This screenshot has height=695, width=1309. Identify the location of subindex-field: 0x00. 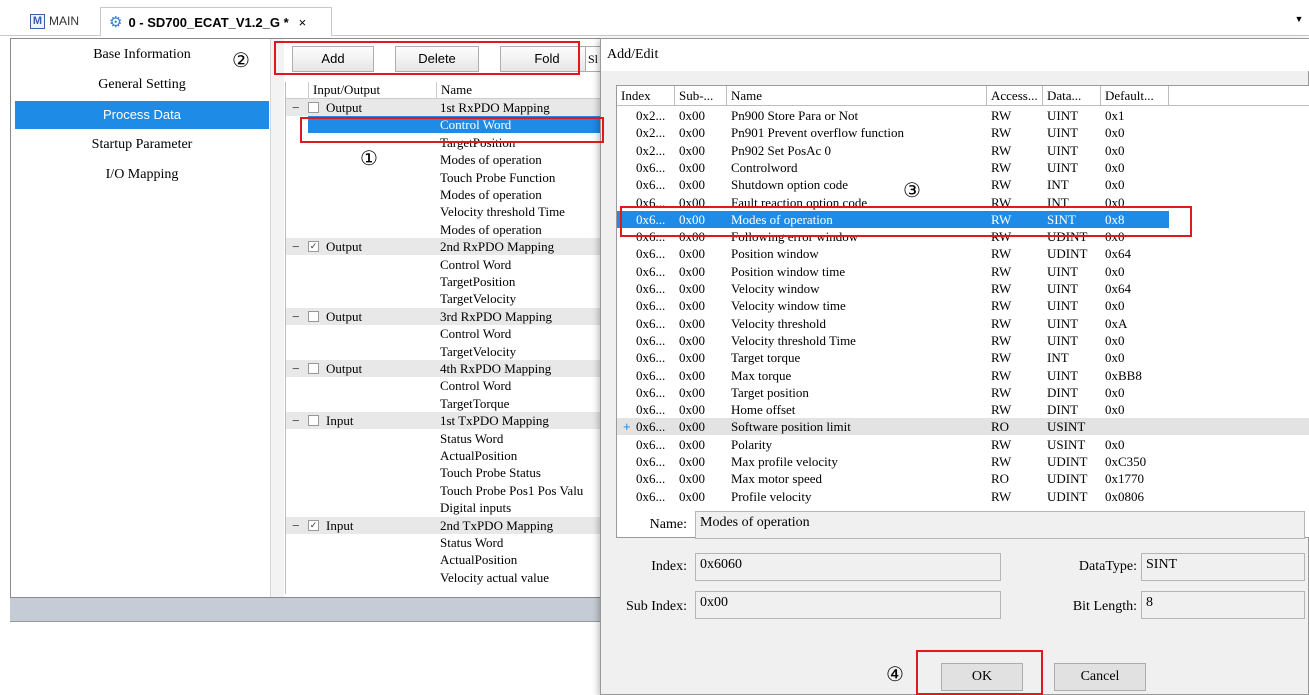
(848, 605).